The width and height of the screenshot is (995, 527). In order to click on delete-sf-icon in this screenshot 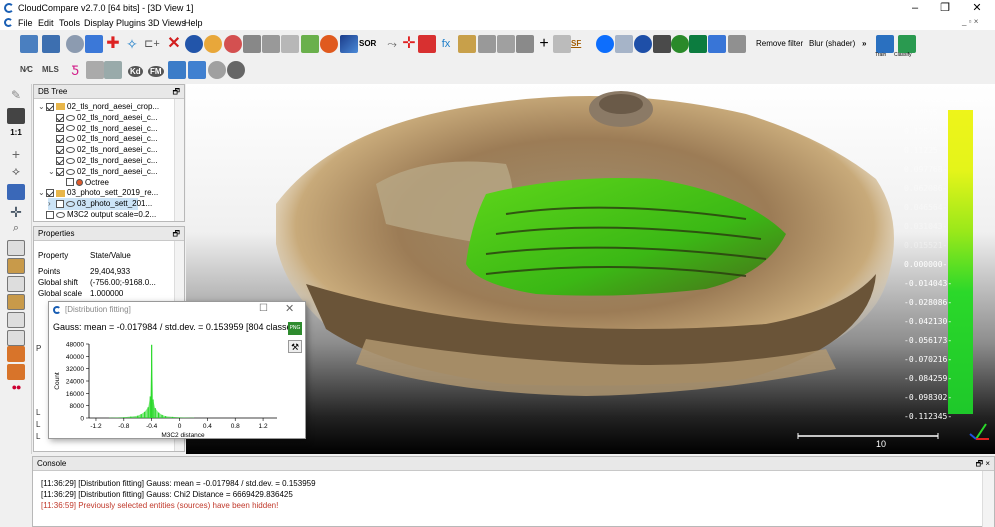, I will do `click(562, 44)`.